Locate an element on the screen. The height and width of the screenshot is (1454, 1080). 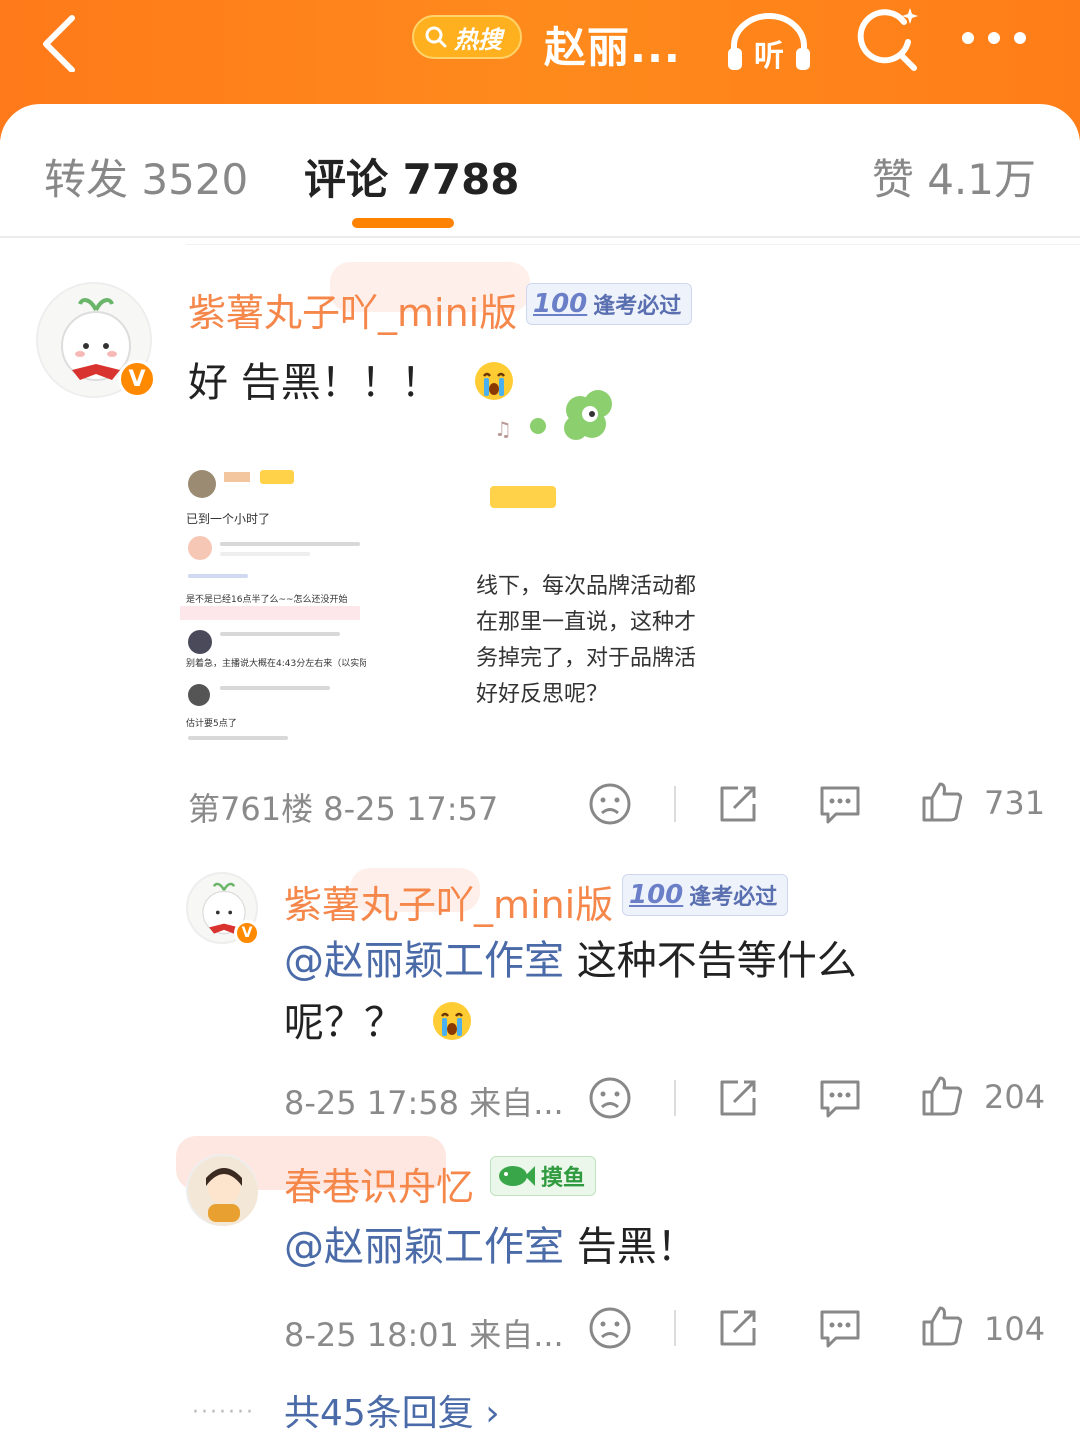
like-count: 104 is located at coordinates (1015, 1329).